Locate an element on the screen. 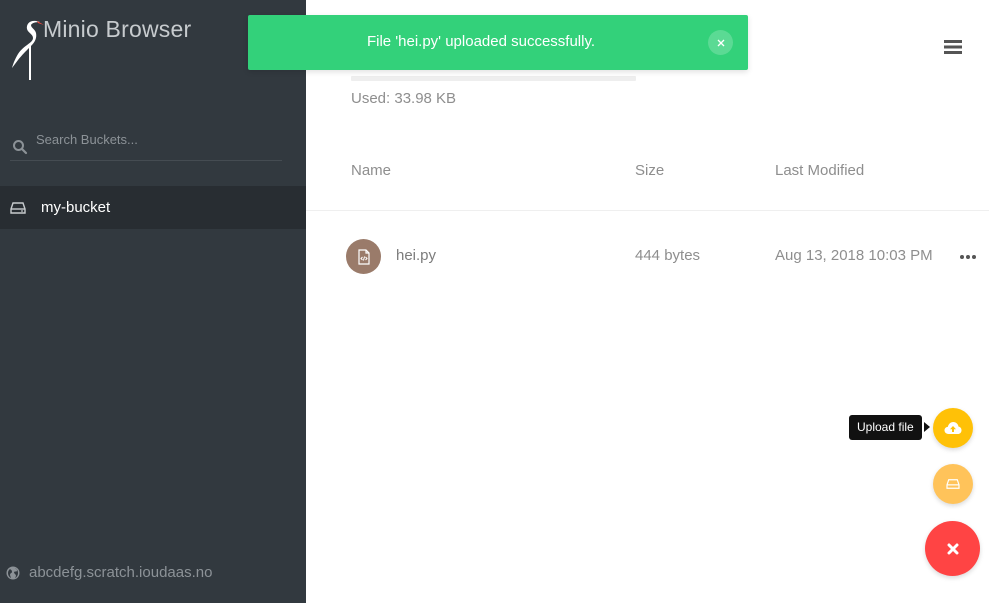 The width and height of the screenshot is (989, 603). table-row: hei.py 444 bytes Aug 13, 2018 10:03 PM is located at coordinates (647, 256).